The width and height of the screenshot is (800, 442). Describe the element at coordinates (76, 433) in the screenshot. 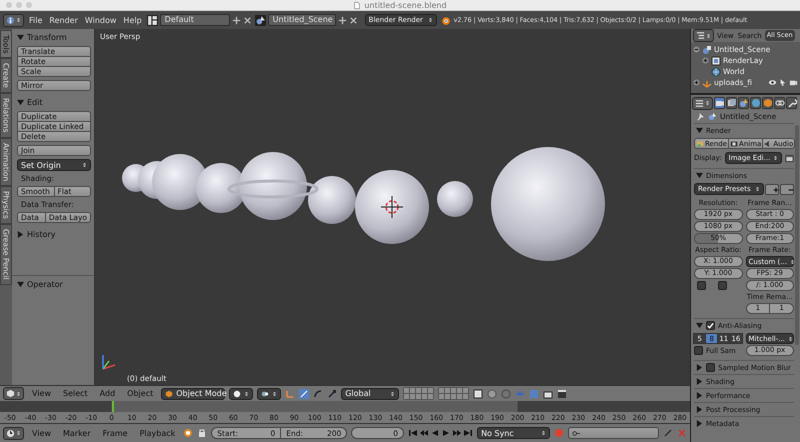

I see `menu-item: Marker` at that location.